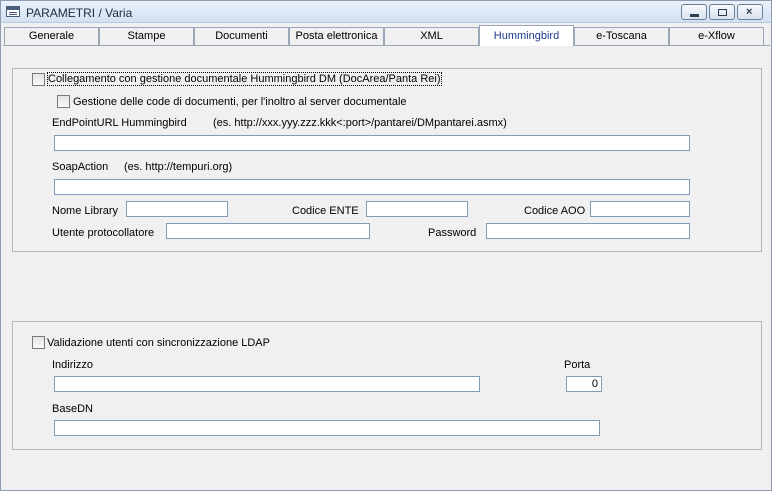 The height and width of the screenshot is (491, 772). What do you see at coordinates (372, 143) in the screenshot?
I see `endpoint-input` at bounding box center [372, 143].